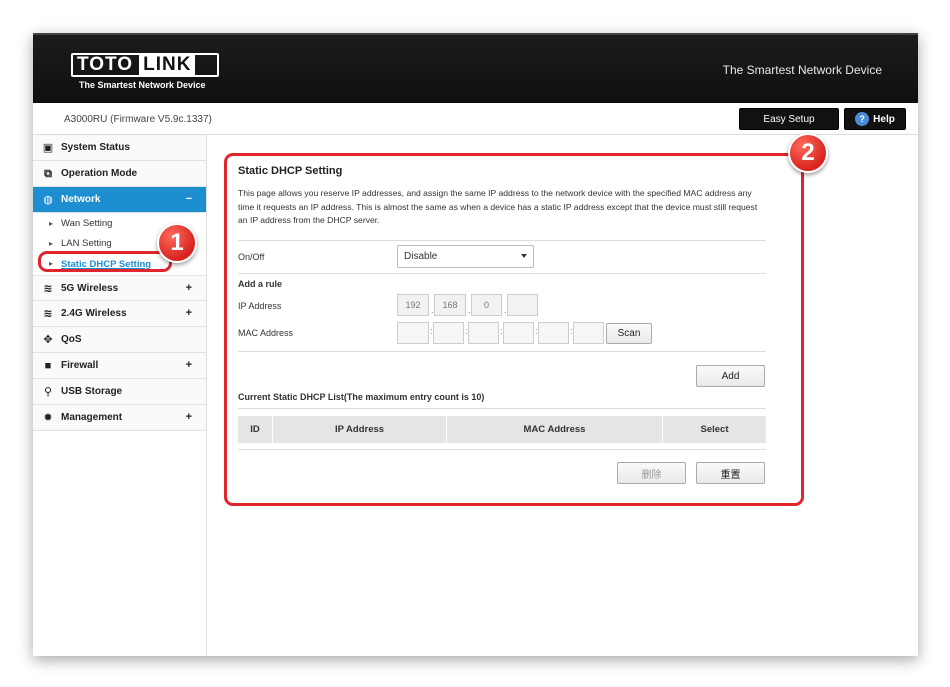 The height and width of the screenshot is (687, 950). Describe the element at coordinates (94, 313) in the screenshot. I see `sidebar-item-label: 2.4G Wireless` at that location.